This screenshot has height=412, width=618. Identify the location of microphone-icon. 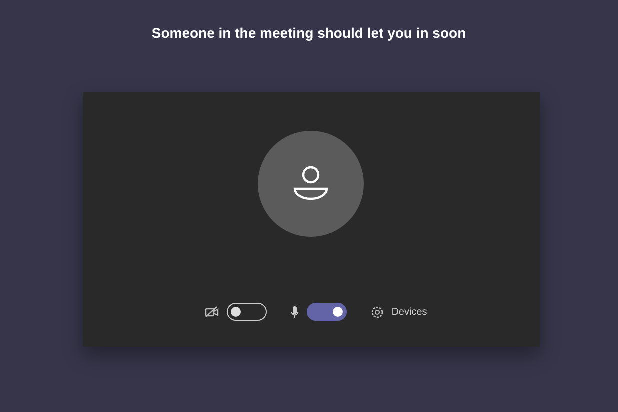
(294, 312).